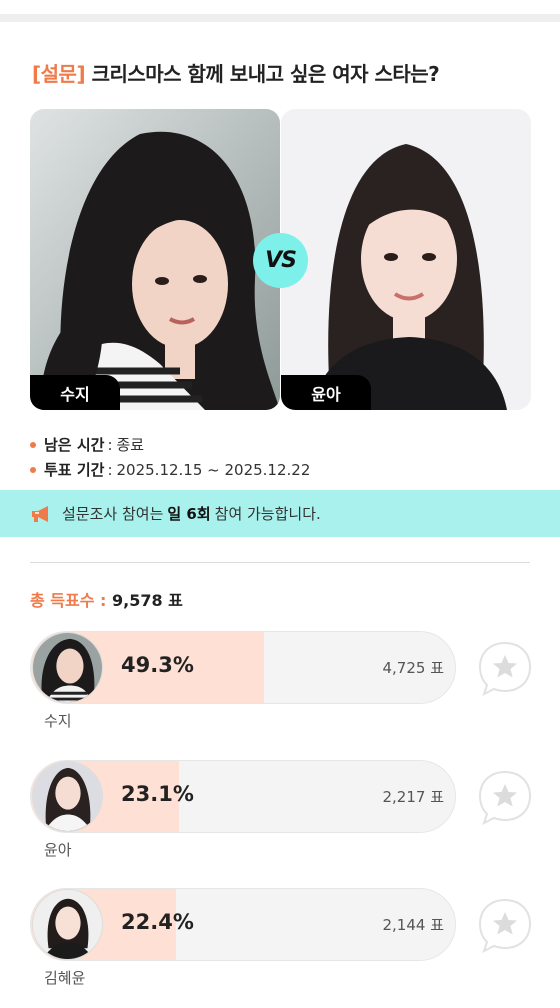 The height and width of the screenshot is (1008, 560). What do you see at coordinates (147, 600) in the screenshot?
I see `total-votes-value: 9,578 표` at bounding box center [147, 600].